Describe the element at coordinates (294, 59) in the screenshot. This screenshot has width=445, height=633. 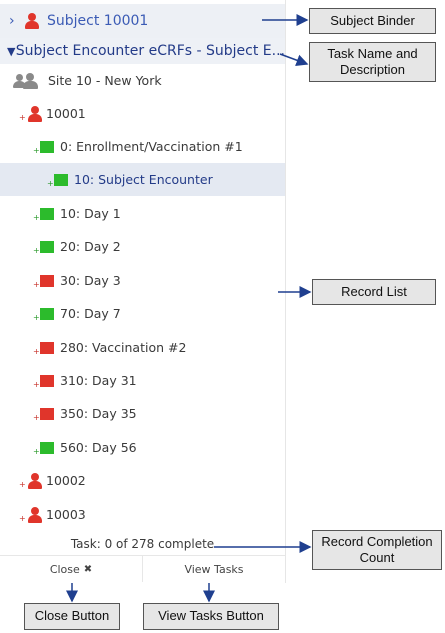
I see `arrow-task-name` at that location.